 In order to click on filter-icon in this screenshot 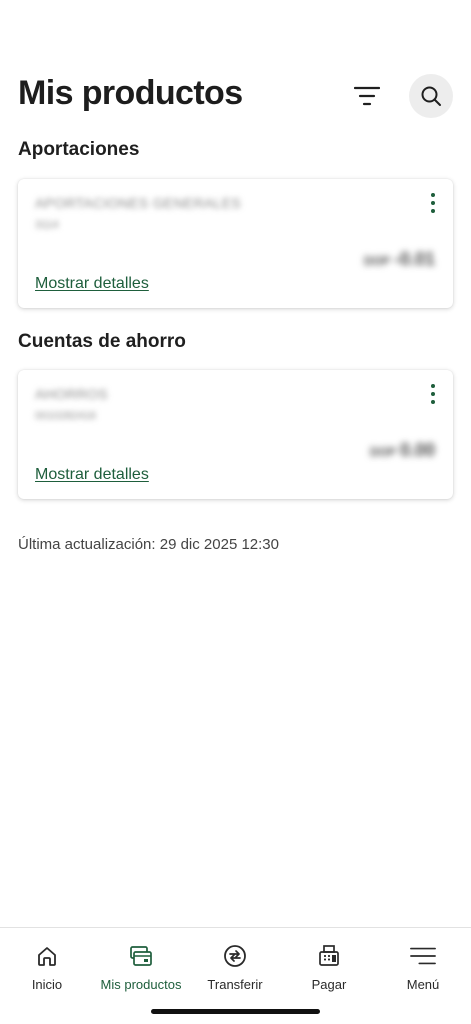, I will do `click(367, 96)`.